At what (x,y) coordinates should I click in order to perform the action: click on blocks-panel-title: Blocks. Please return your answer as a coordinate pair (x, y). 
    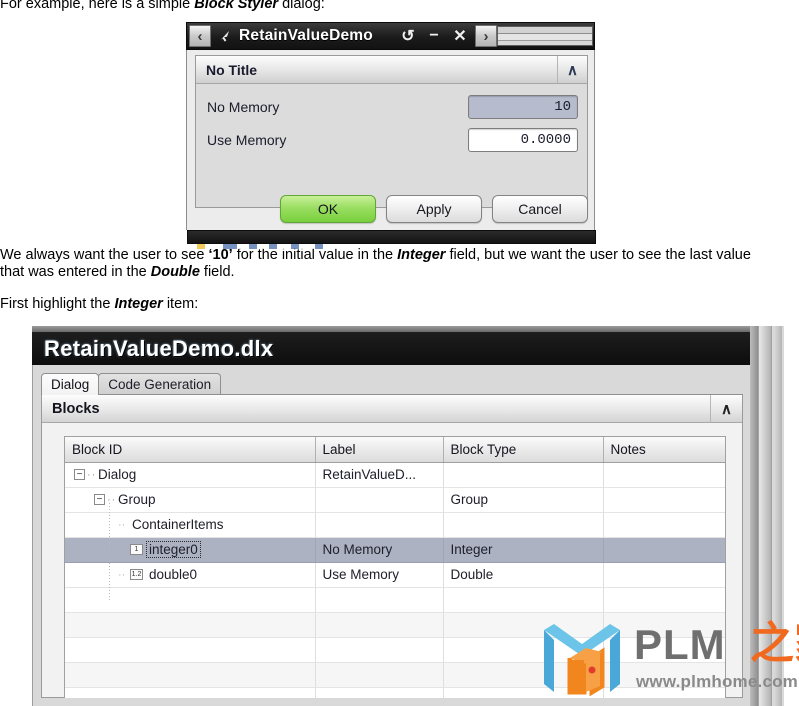
    Looking at the image, I should click on (76, 408).